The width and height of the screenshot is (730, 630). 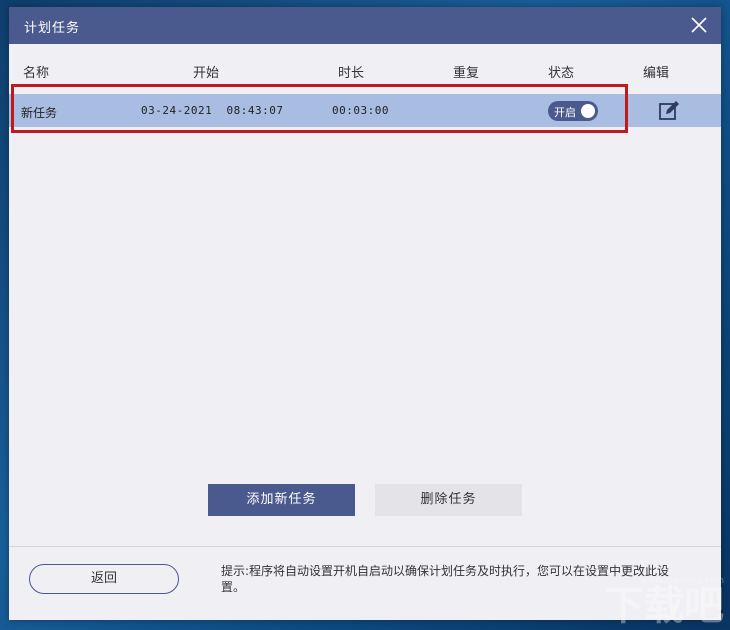 What do you see at coordinates (281, 500) in the screenshot?
I see `add-task-button: 添加新任务` at bounding box center [281, 500].